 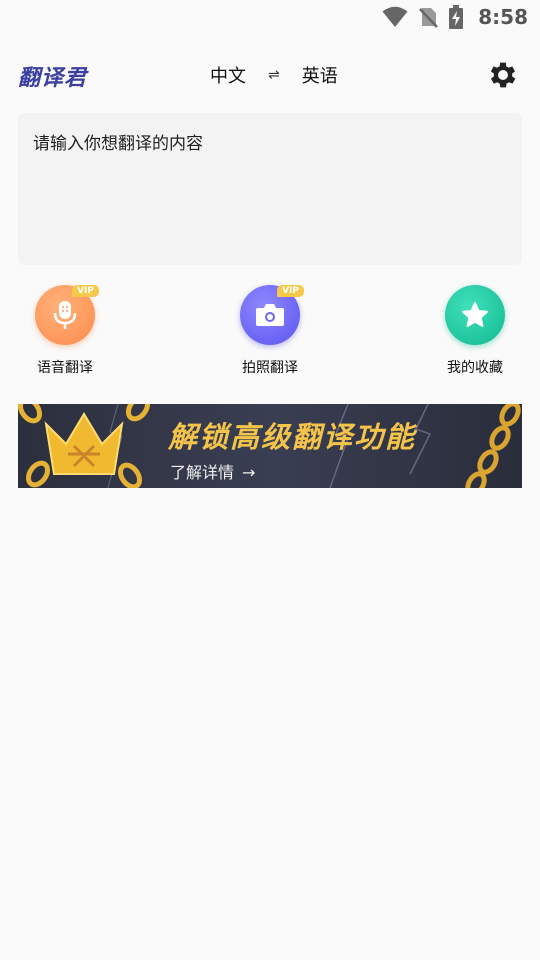 I want to click on clock: 8:58, so click(x=503, y=17).